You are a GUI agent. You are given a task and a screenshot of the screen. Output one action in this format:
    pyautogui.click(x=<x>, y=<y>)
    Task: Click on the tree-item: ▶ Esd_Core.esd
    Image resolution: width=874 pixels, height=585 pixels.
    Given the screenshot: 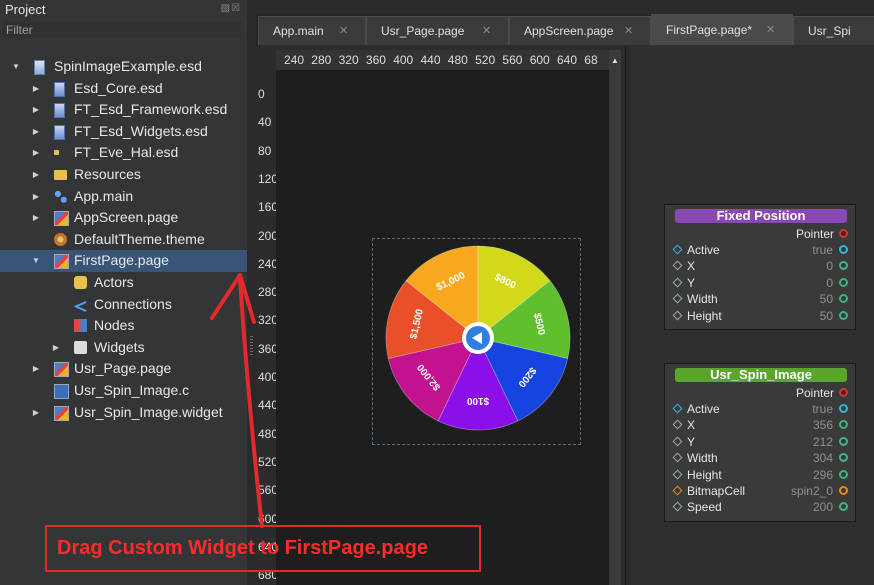 What is the action you would take?
    pyautogui.click(x=123, y=89)
    